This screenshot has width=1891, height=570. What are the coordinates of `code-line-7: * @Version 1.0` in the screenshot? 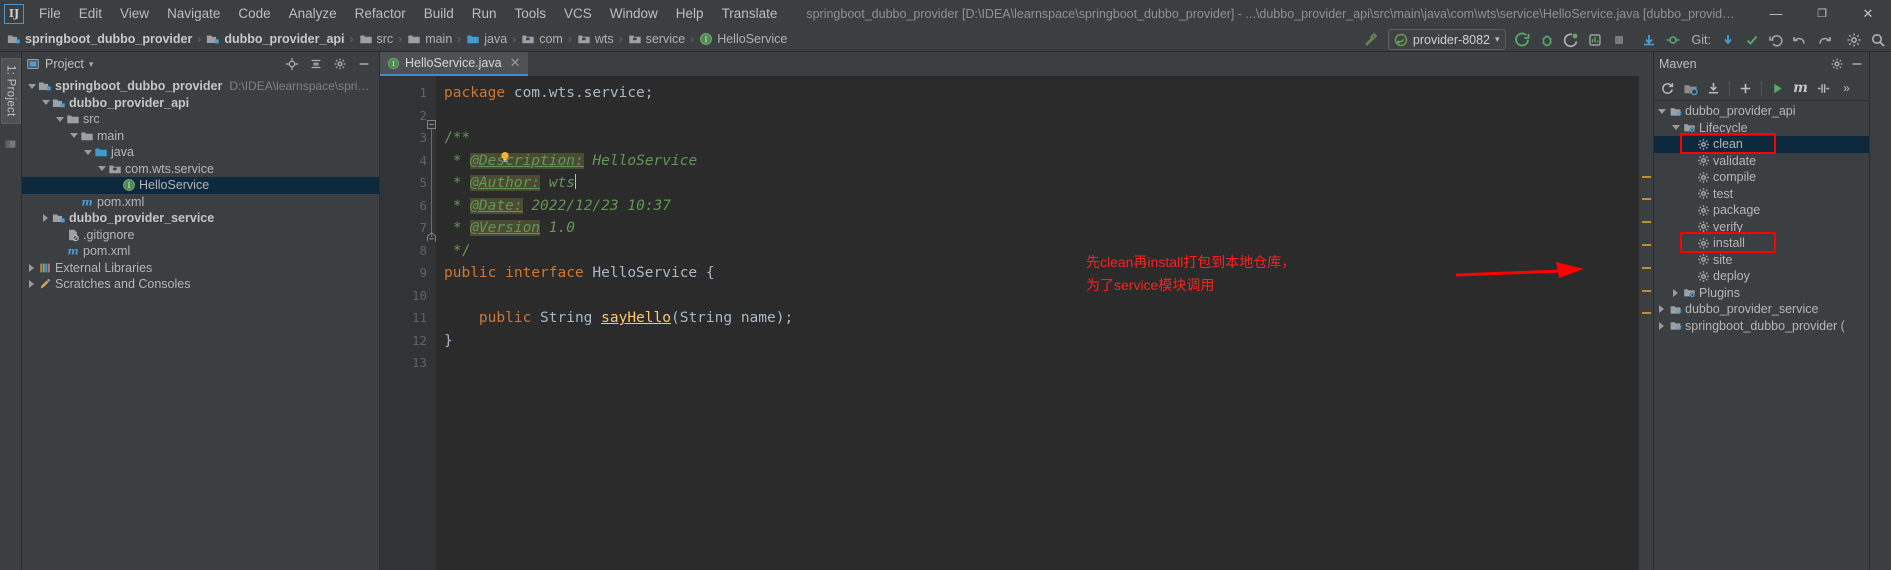 It's located at (1048, 228).